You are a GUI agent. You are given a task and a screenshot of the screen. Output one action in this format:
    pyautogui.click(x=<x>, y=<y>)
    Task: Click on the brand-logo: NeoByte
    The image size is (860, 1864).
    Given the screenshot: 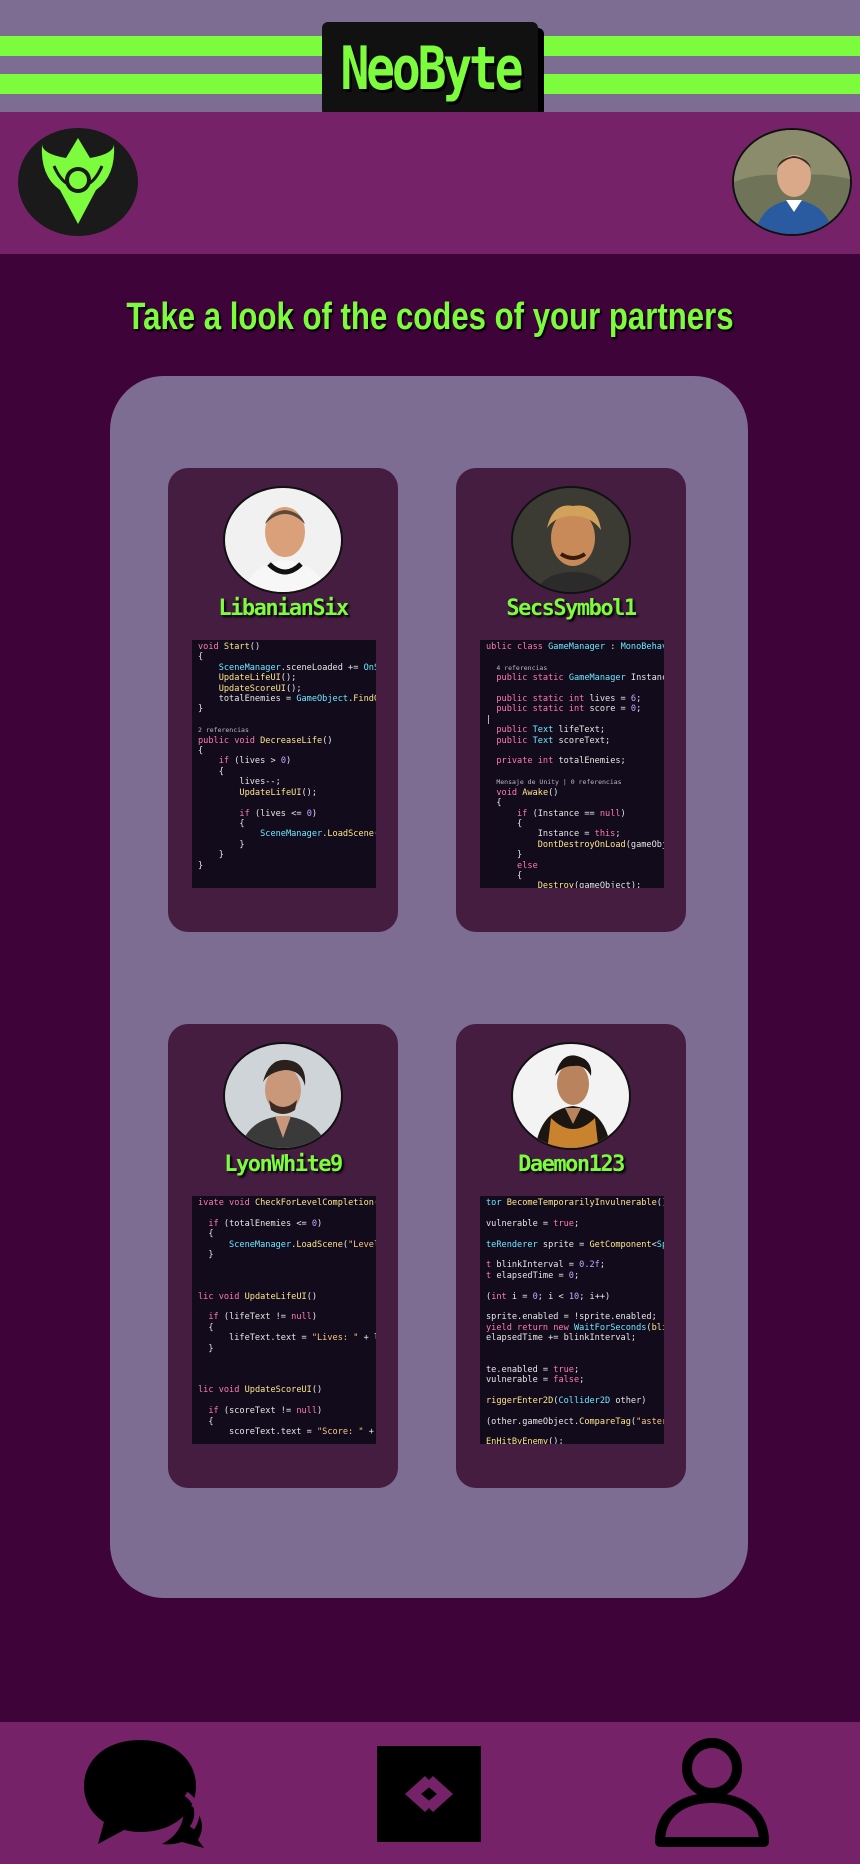 What is the action you would take?
    pyautogui.click(x=430, y=69)
    